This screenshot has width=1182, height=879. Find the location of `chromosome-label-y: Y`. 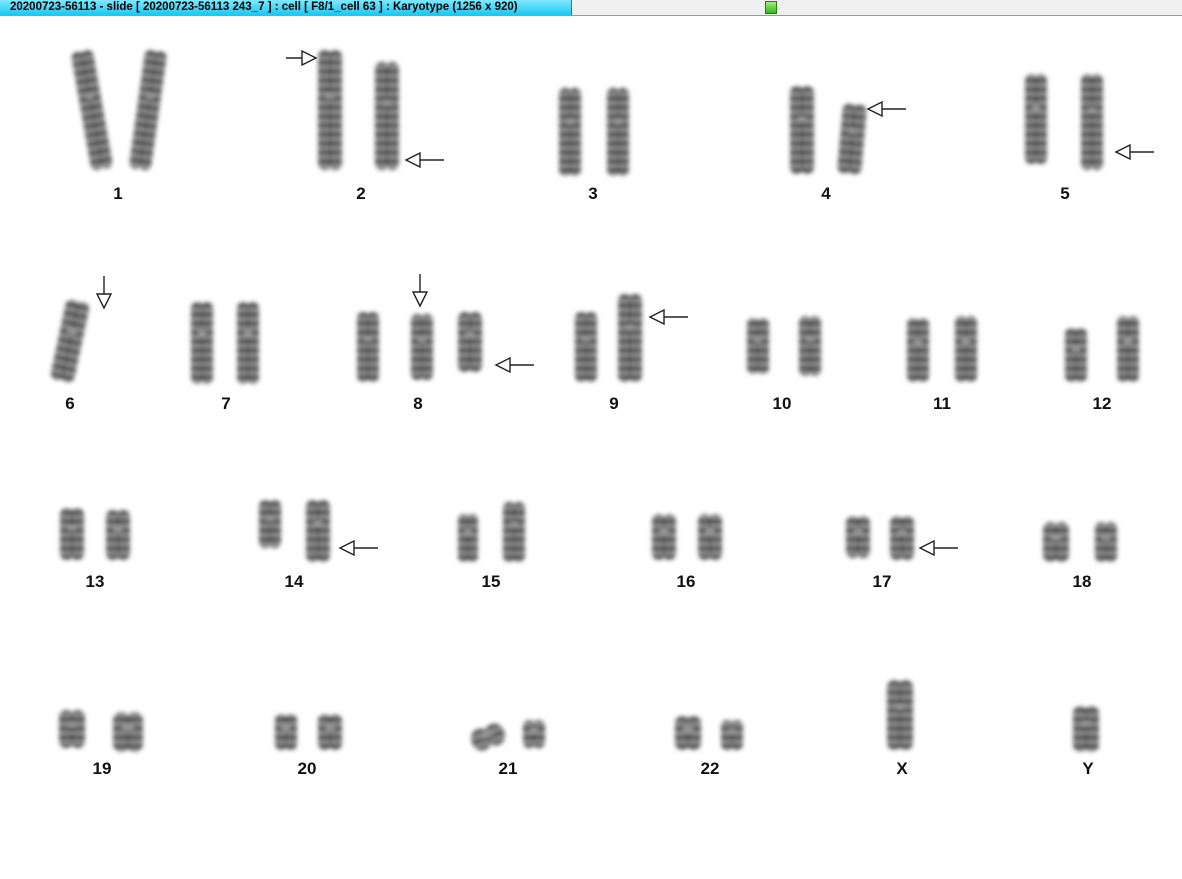

chromosome-label-y: Y is located at coordinates (1088, 768).